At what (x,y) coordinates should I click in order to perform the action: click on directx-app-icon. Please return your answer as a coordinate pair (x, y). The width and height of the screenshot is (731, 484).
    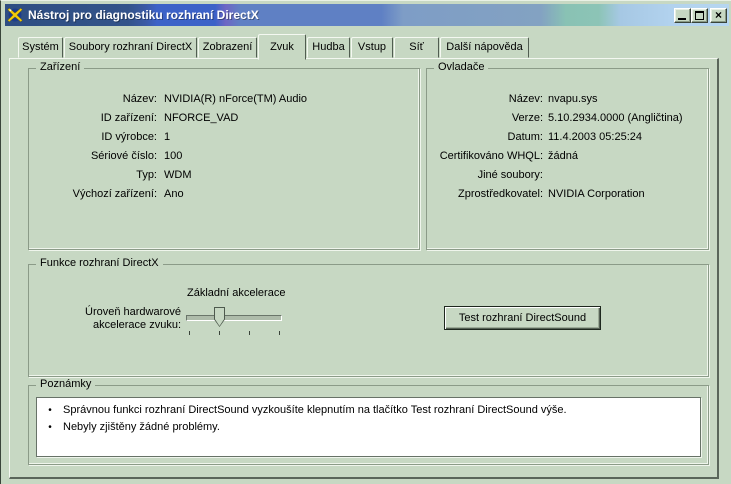
    Looking at the image, I should click on (15, 15).